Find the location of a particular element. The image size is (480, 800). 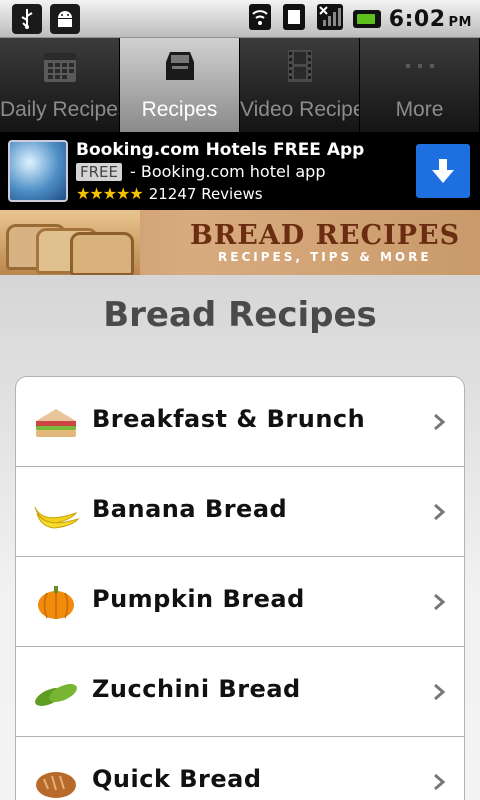

list-item-label: Quick Bread is located at coordinates (177, 779).